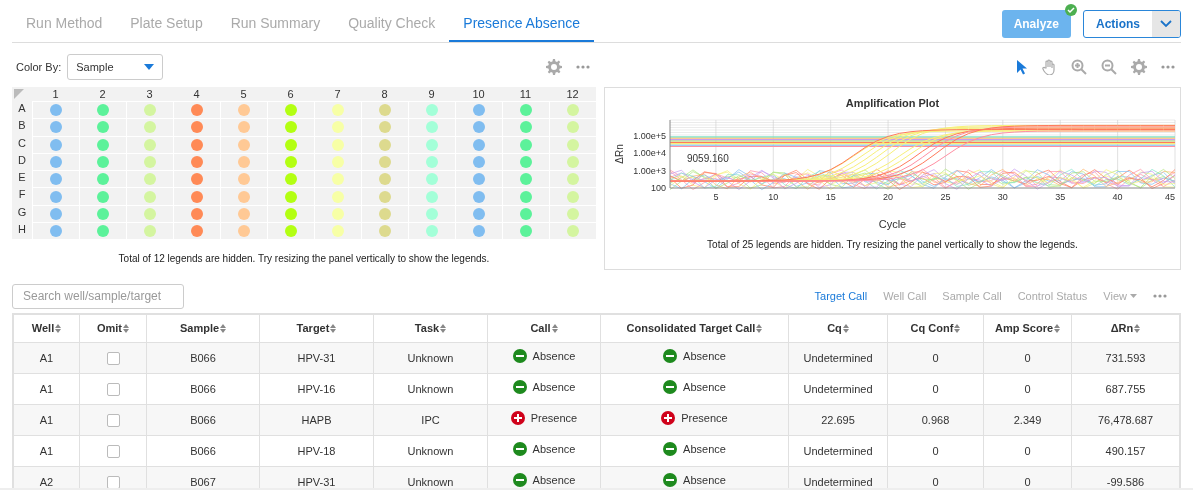 The image size is (1193, 490). I want to click on actions-button: Actions, so click(1132, 24).